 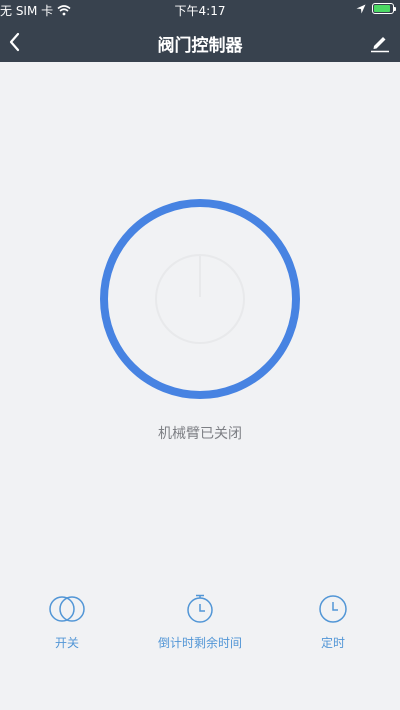 What do you see at coordinates (361, 8) in the screenshot?
I see `location-icon` at bounding box center [361, 8].